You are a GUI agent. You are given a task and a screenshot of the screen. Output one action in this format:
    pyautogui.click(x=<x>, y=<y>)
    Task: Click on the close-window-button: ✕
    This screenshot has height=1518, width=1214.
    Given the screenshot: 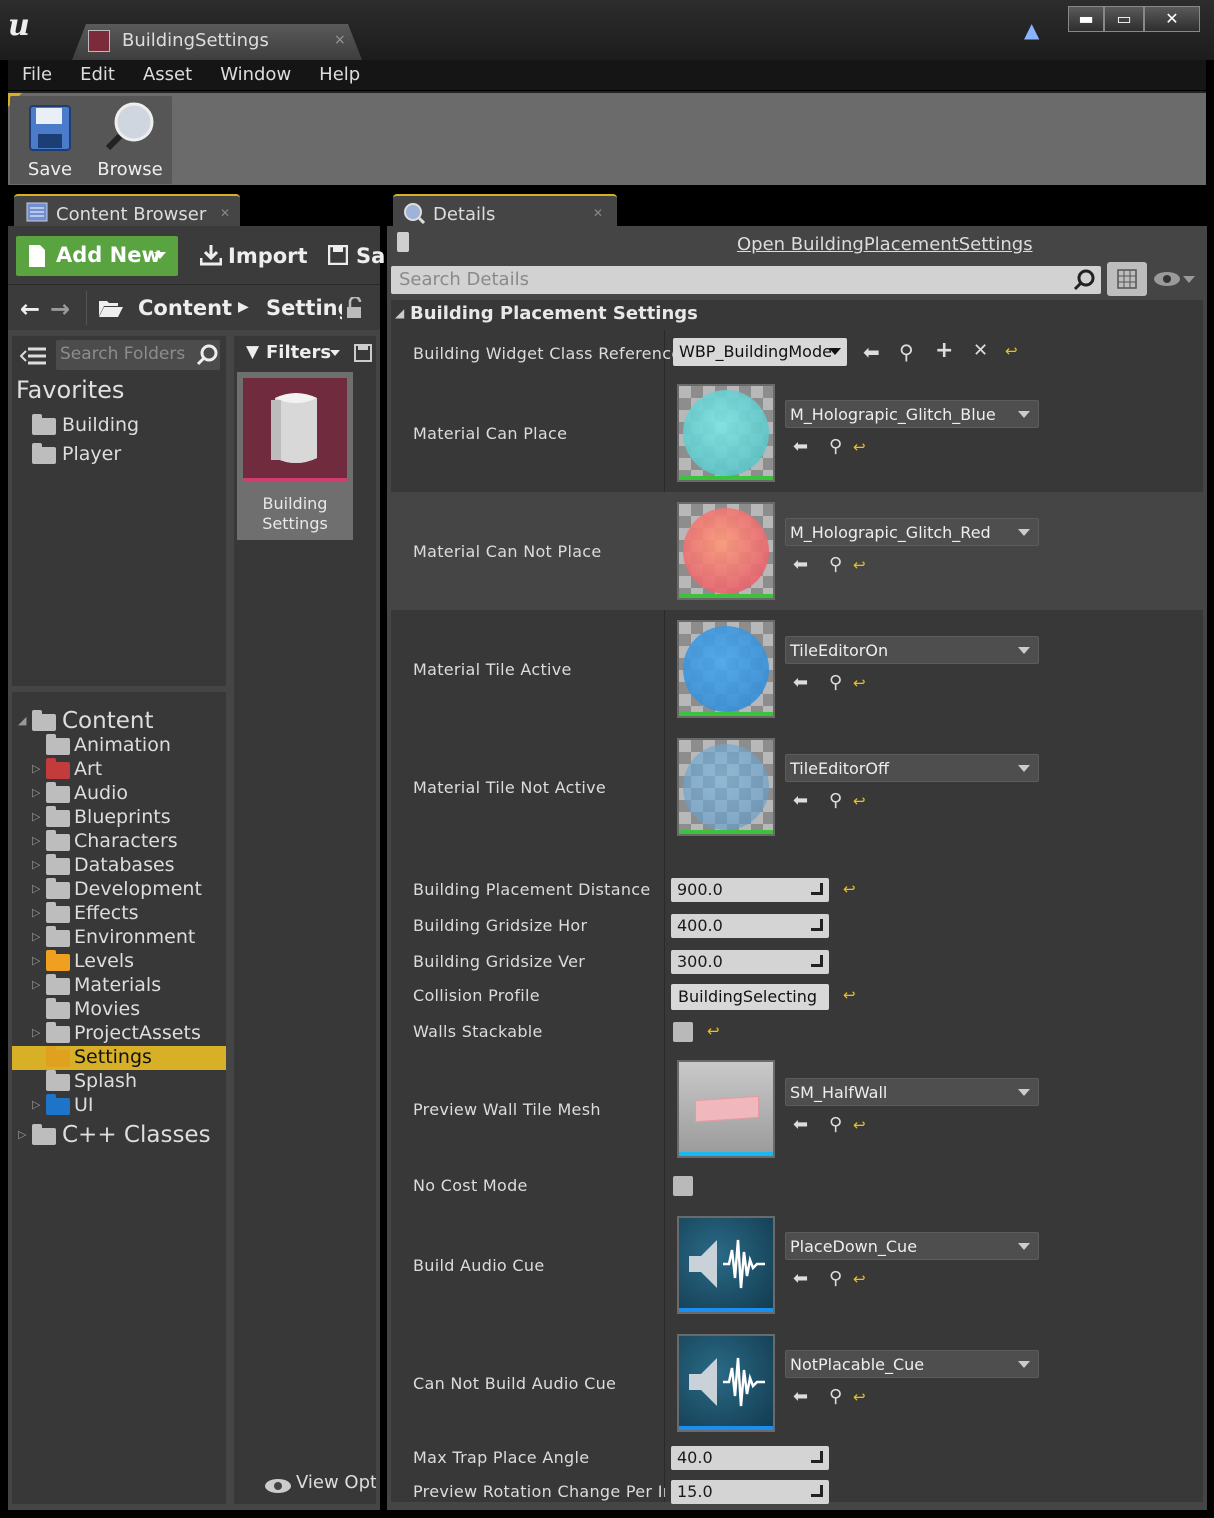 What is the action you would take?
    pyautogui.click(x=1172, y=19)
    